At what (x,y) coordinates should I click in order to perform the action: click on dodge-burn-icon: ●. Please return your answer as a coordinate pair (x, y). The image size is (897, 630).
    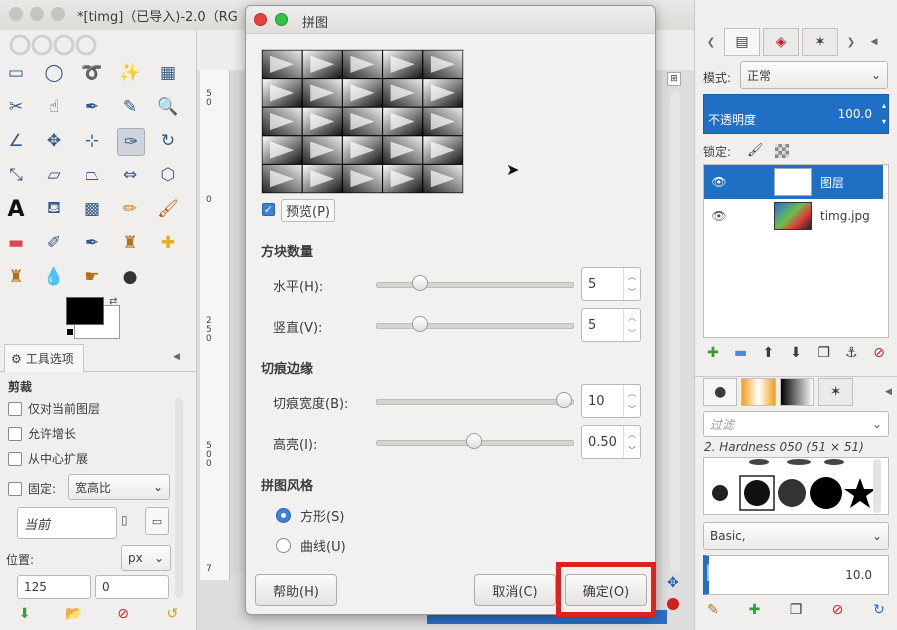
    Looking at the image, I should click on (130, 277).